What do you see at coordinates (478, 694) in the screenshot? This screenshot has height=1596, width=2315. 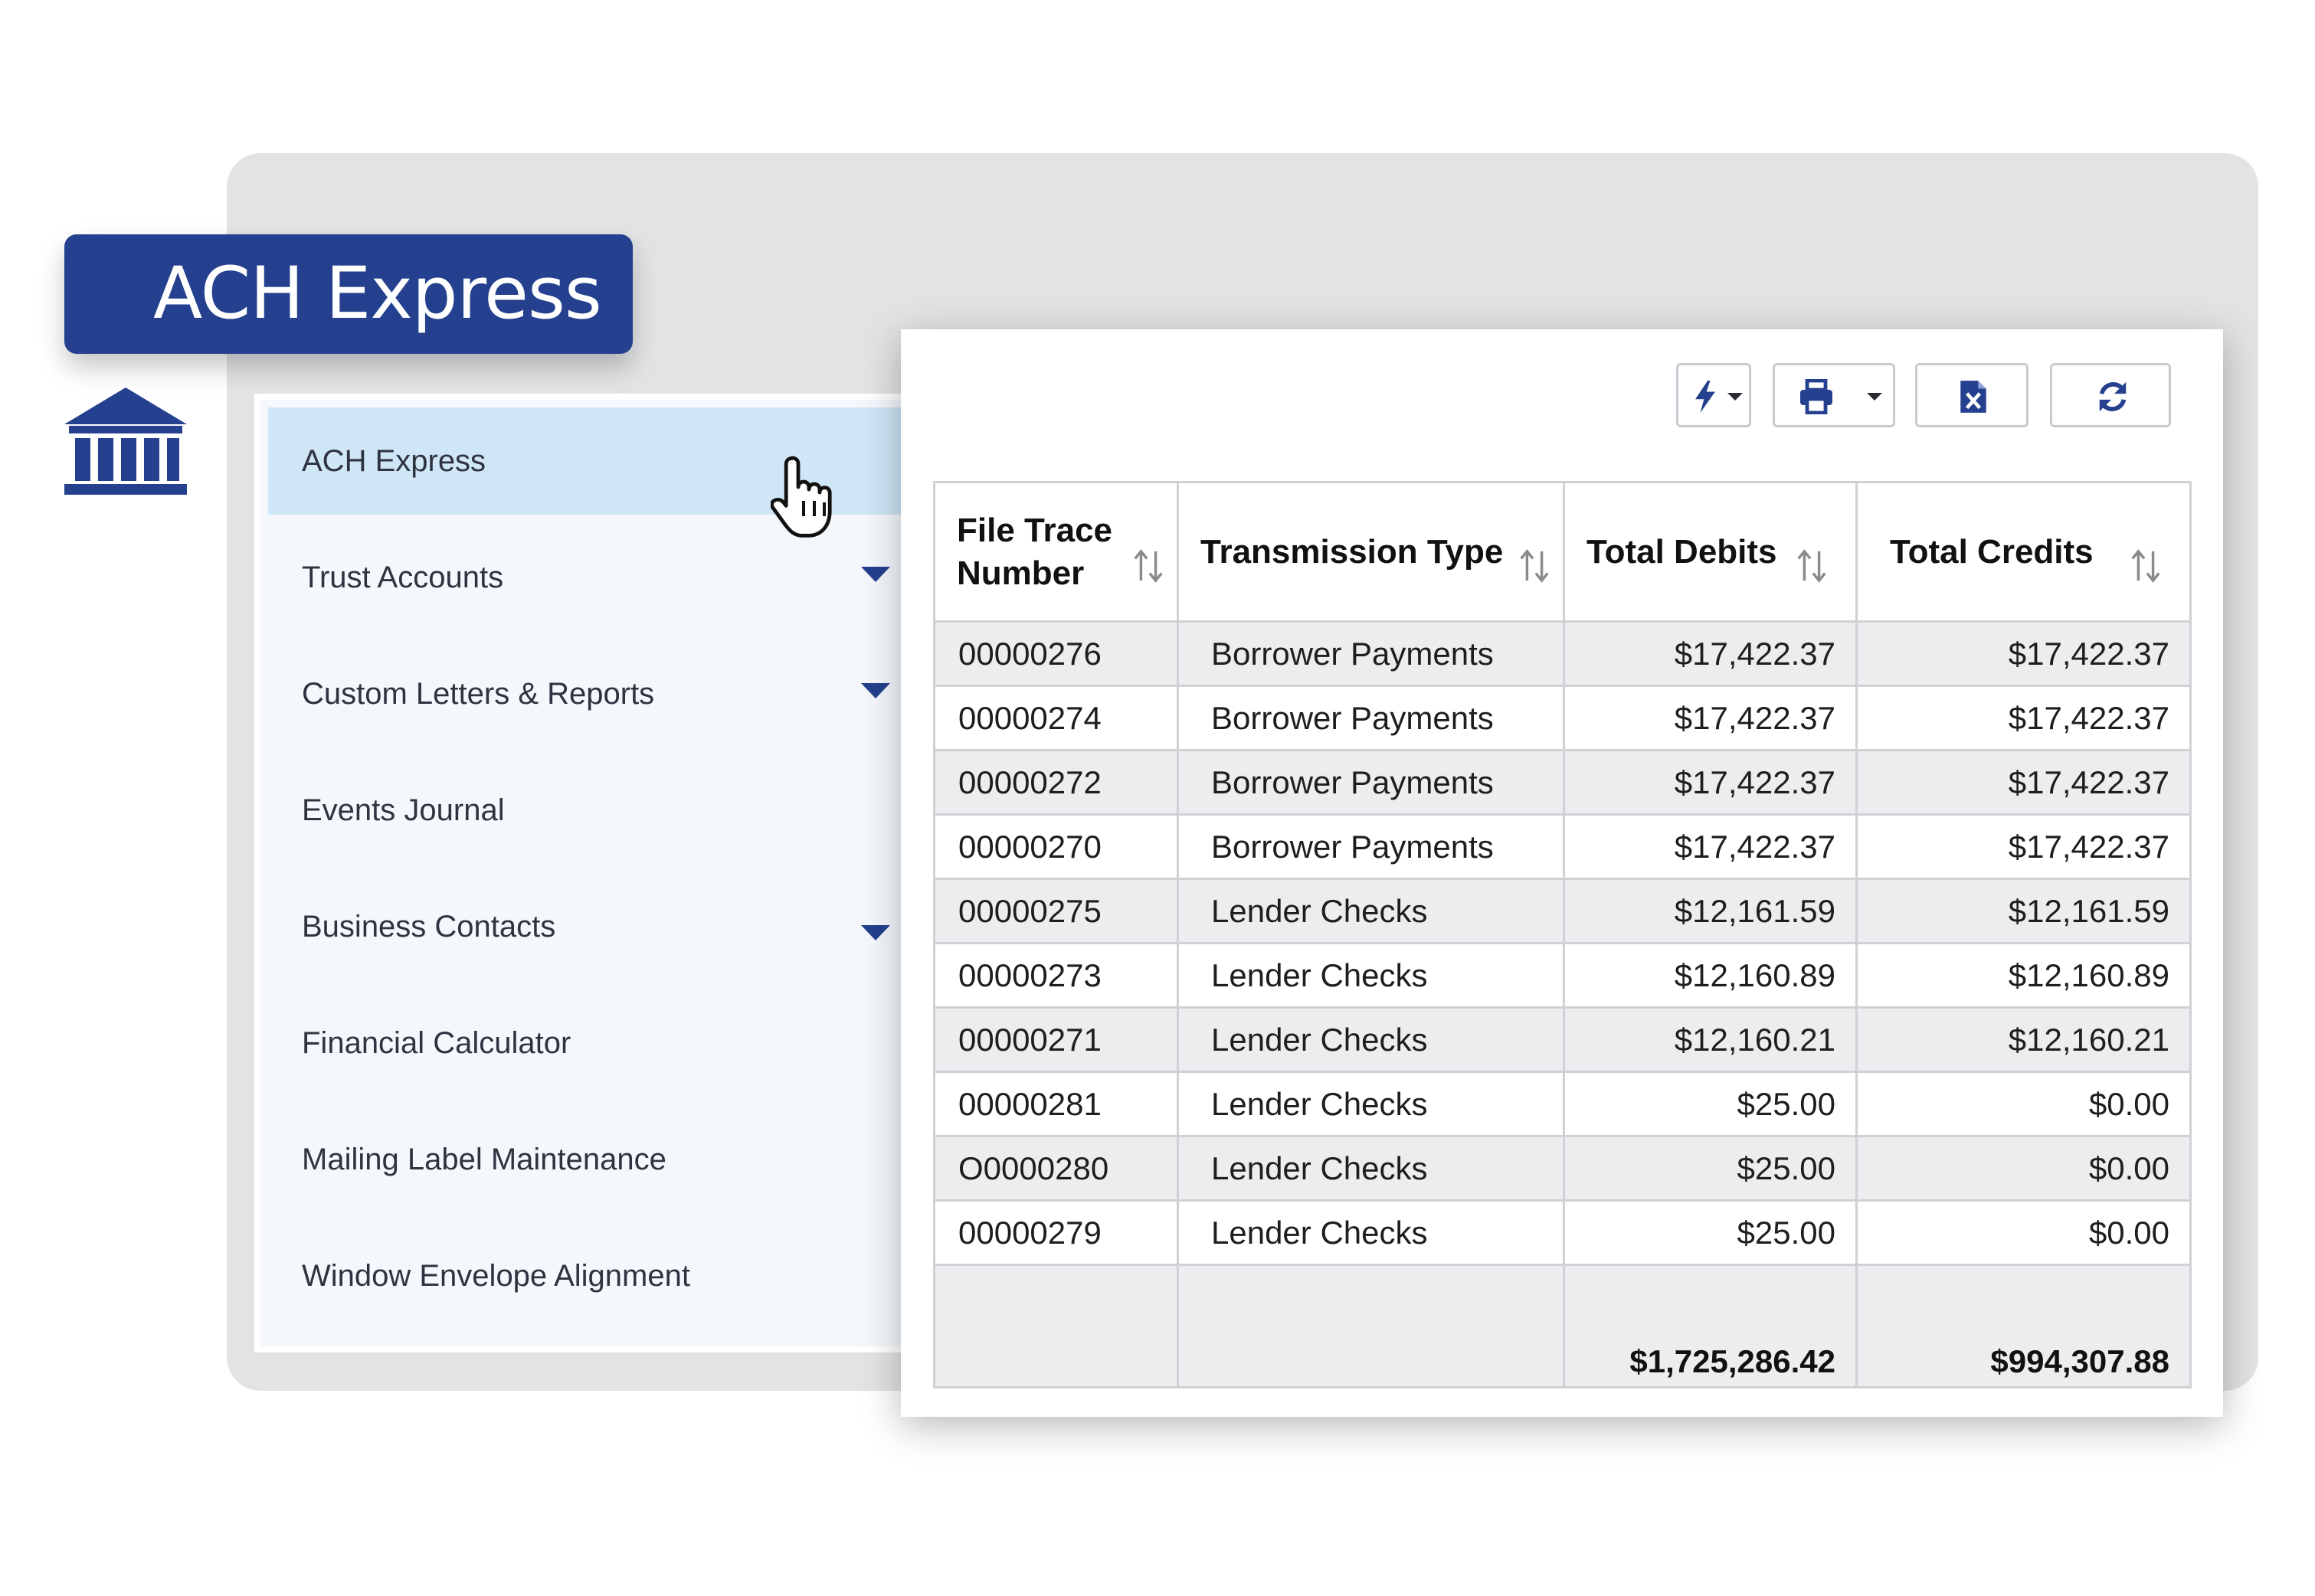 I see `sidebar-item-label: Custom Letters & Reports` at bounding box center [478, 694].